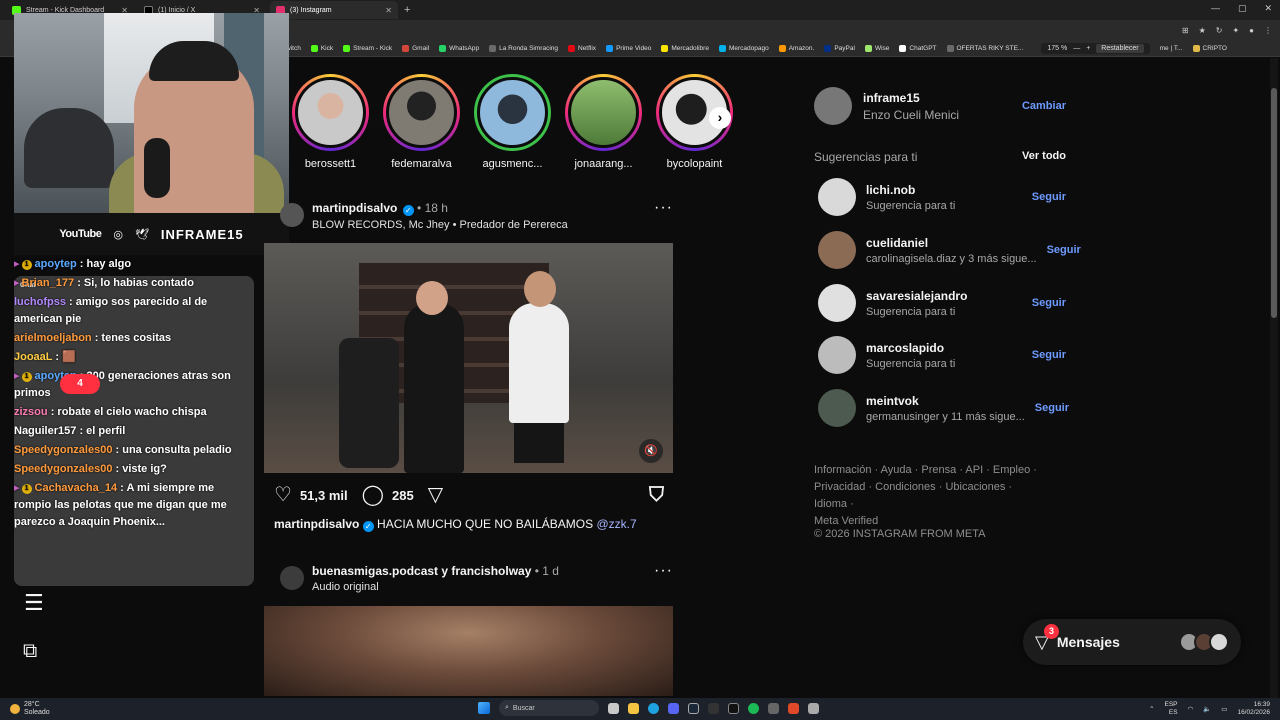 The width and height of the screenshot is (1280, 720). Describe the element at coordinates (1132, 642) in the screenshot. I see `messages-button: ▽ 3 Mensajes` at that location.